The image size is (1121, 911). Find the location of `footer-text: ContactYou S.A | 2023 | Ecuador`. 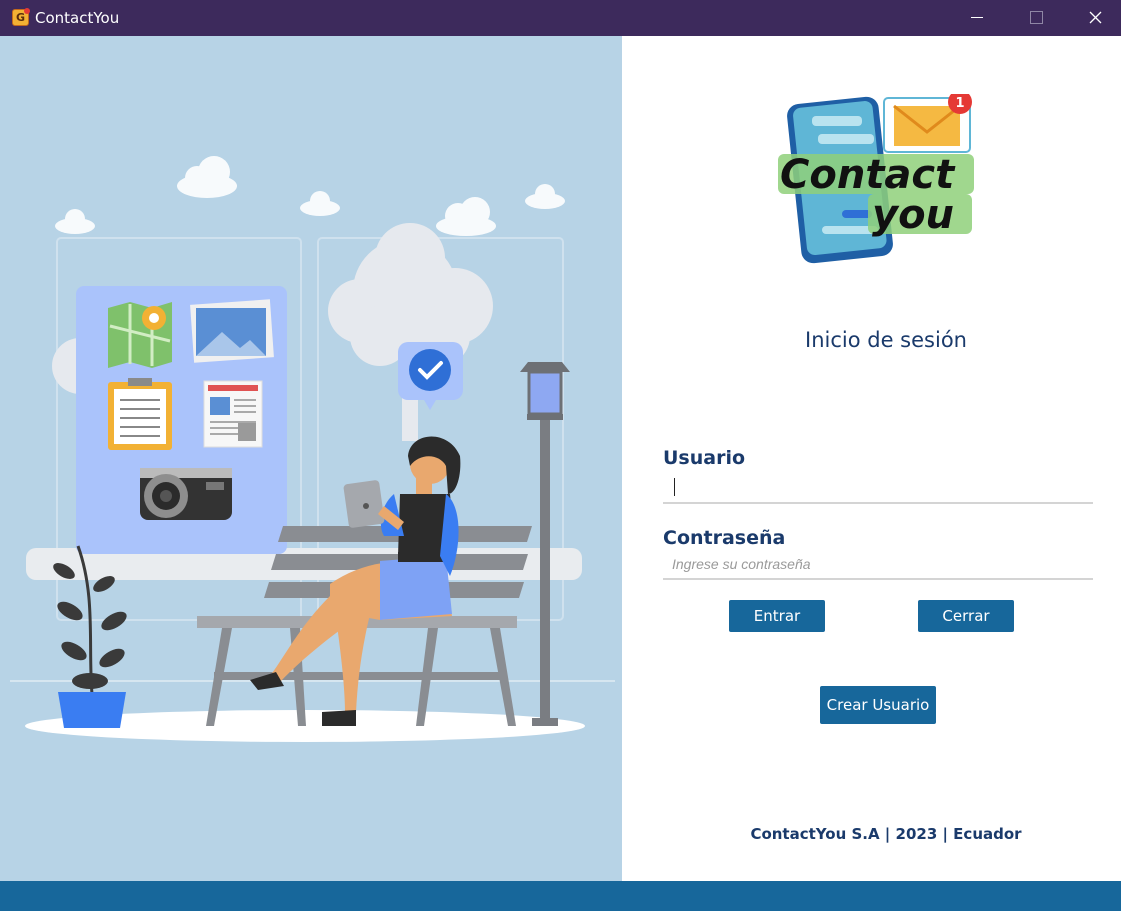

footer-text: ContactYou S.A | 2023 | Ecuador is located at coordinates (886, 834).